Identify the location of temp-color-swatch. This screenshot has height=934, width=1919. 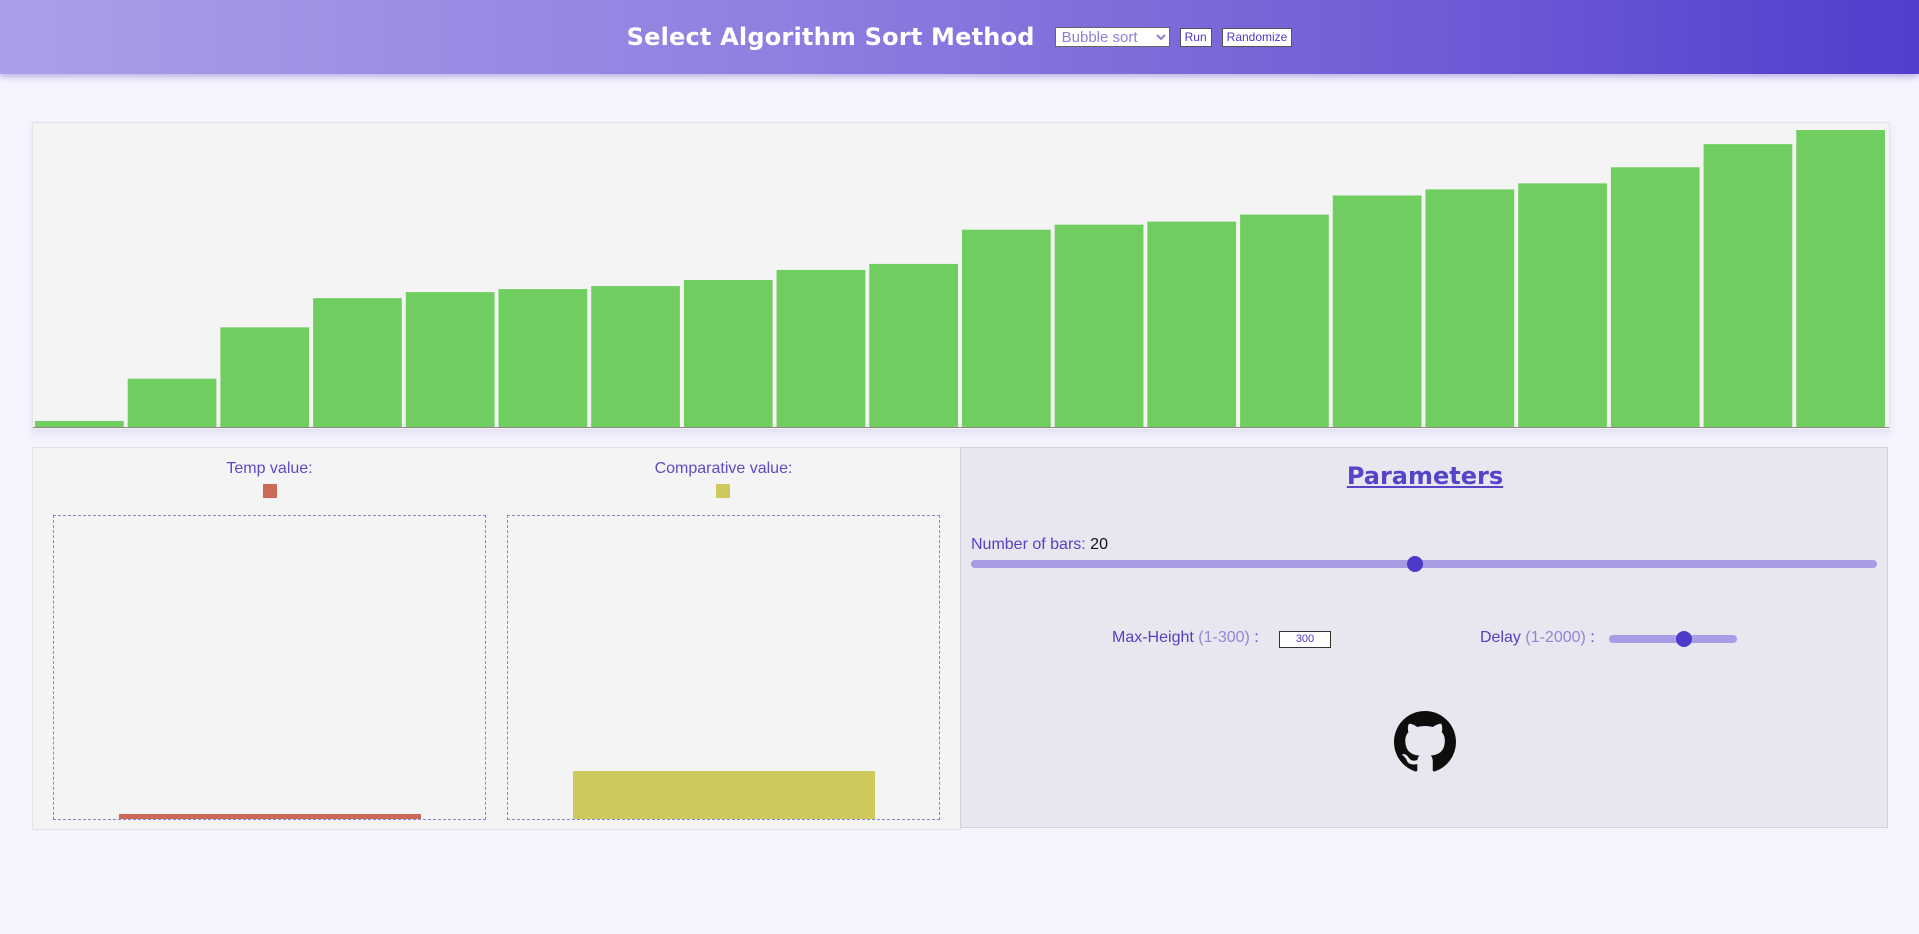
(270, 491).